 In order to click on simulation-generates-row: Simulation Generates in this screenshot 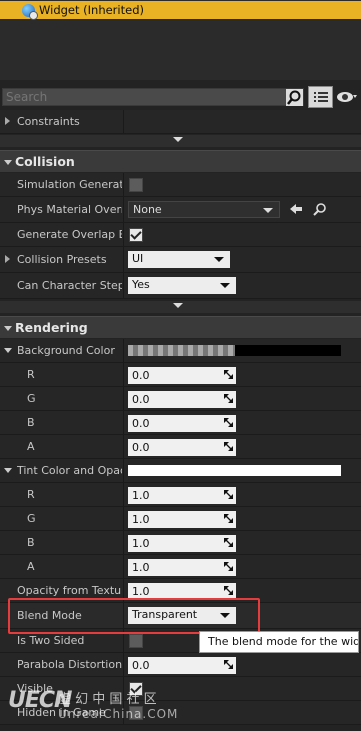, I will do `click(180, 185)`.